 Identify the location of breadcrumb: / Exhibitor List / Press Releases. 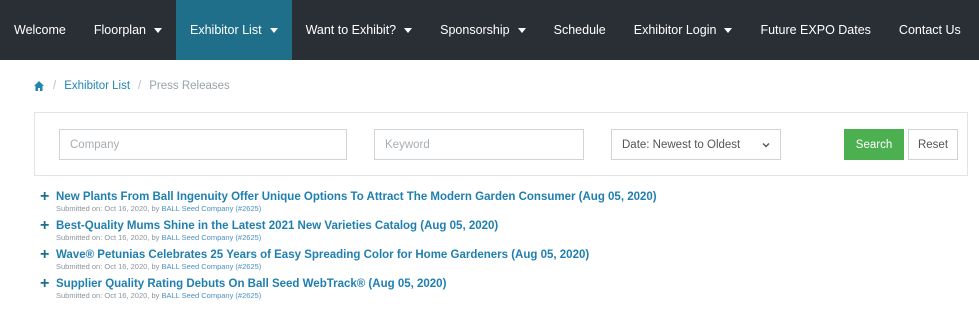
(131, 86).